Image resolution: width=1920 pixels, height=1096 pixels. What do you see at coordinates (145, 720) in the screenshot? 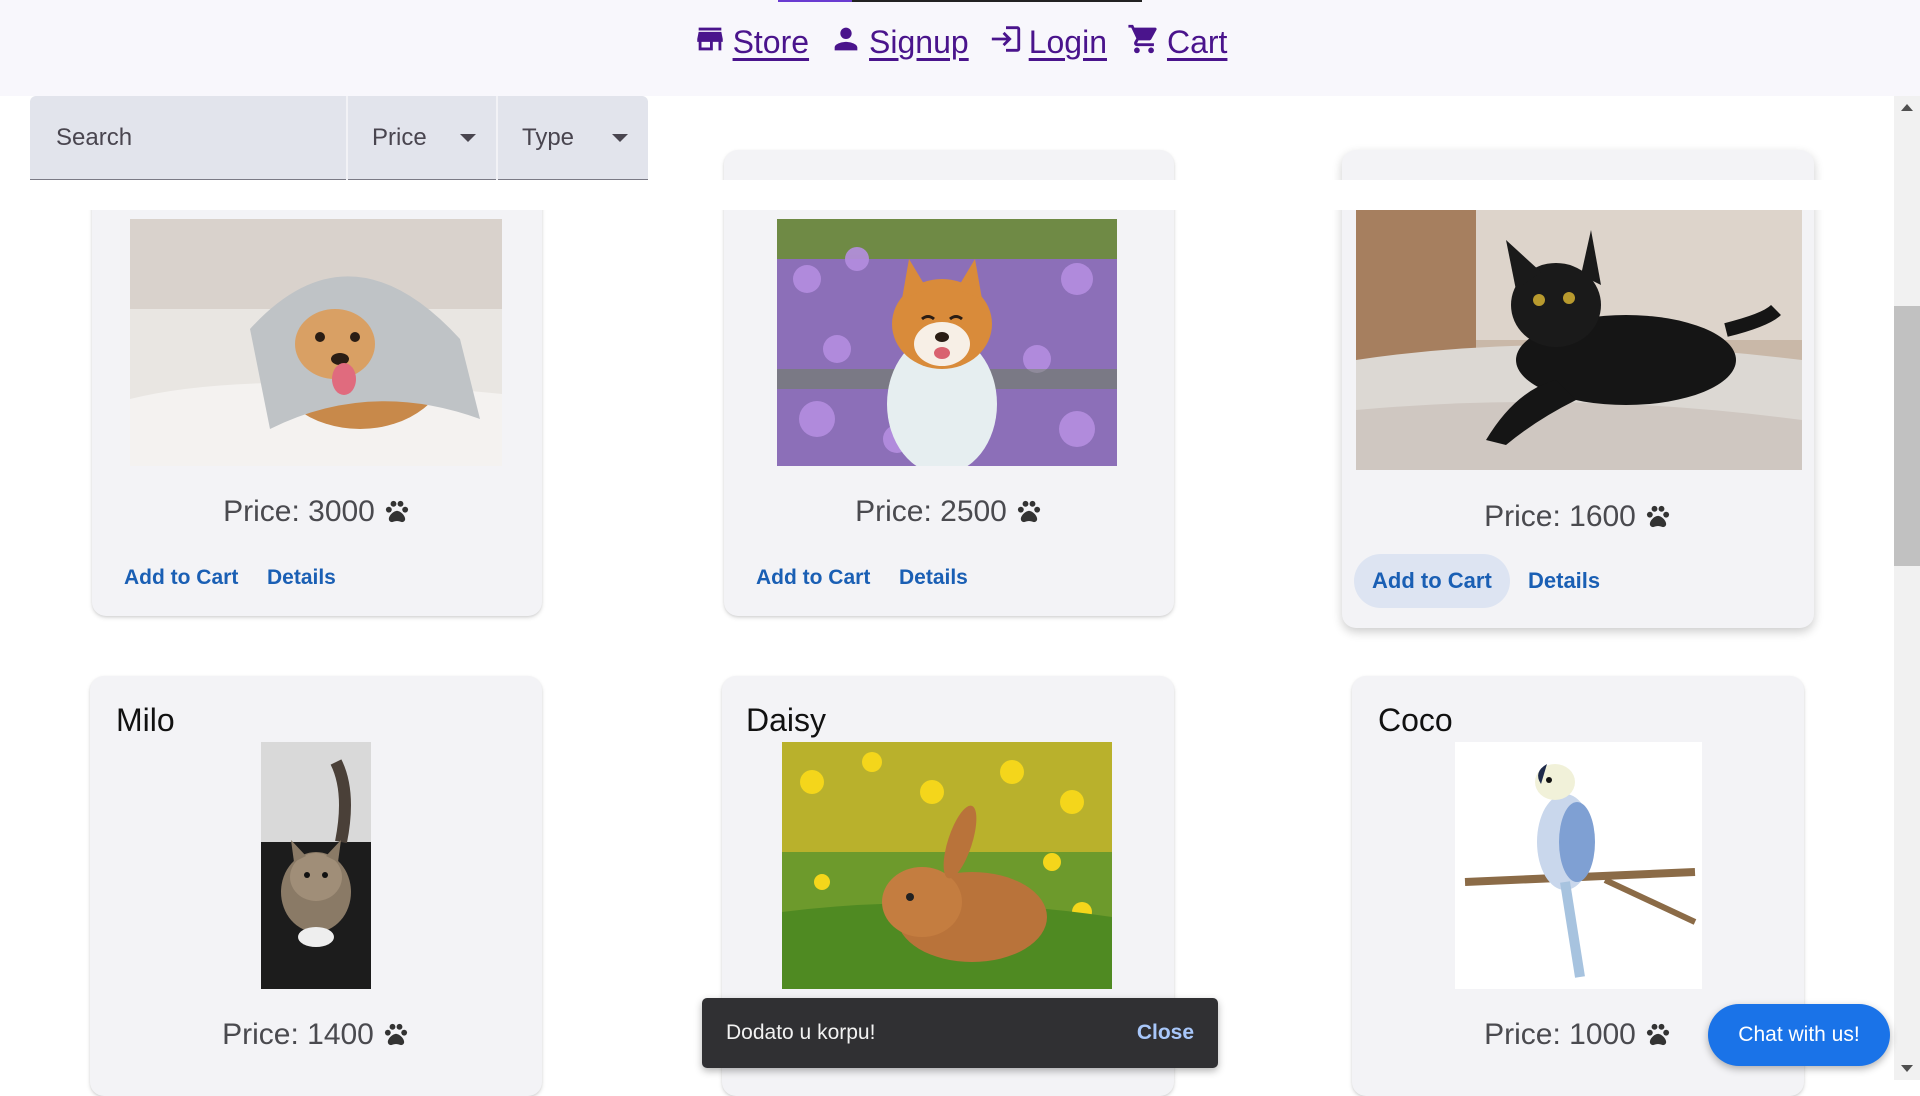
I see `pet-name: Milo` at bounding box center [145, 720].